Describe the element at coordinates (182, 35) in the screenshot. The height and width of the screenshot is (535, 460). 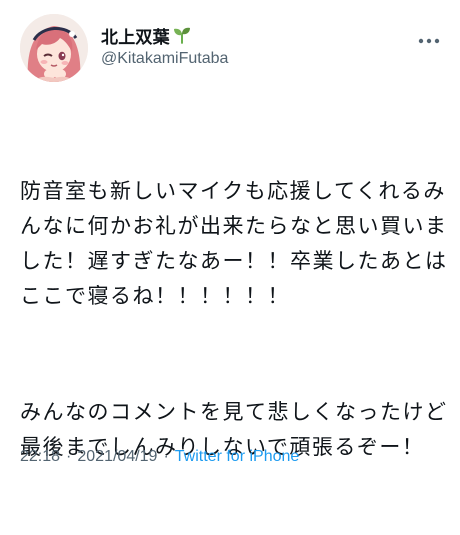
I see `seedling-icon` at that location.